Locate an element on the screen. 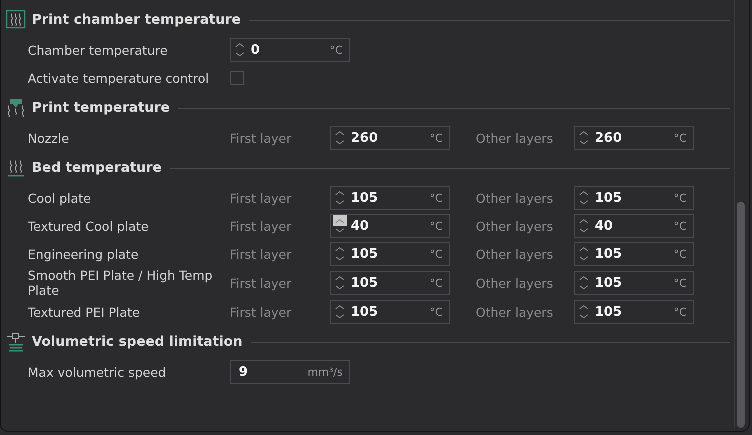  setting-label: Engineering plate is located at coordinates (84, 254).